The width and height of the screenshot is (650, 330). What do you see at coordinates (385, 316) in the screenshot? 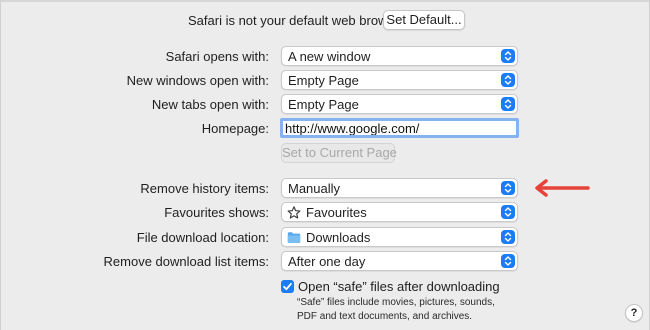
I see `safe-files-description-line: PDF and text documents, and archives.` at bounding box center [385, 316].